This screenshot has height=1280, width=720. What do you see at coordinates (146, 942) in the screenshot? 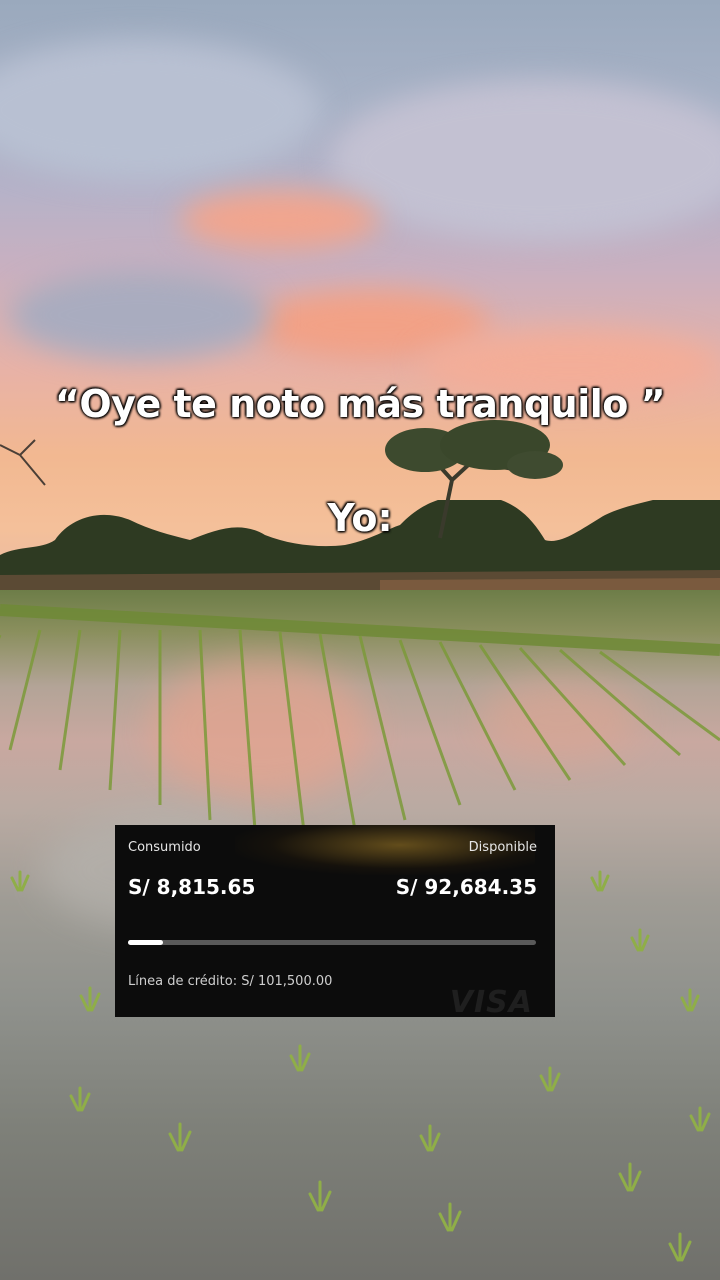
I see `credit-usage-fill` at bounding box center [146, 942].